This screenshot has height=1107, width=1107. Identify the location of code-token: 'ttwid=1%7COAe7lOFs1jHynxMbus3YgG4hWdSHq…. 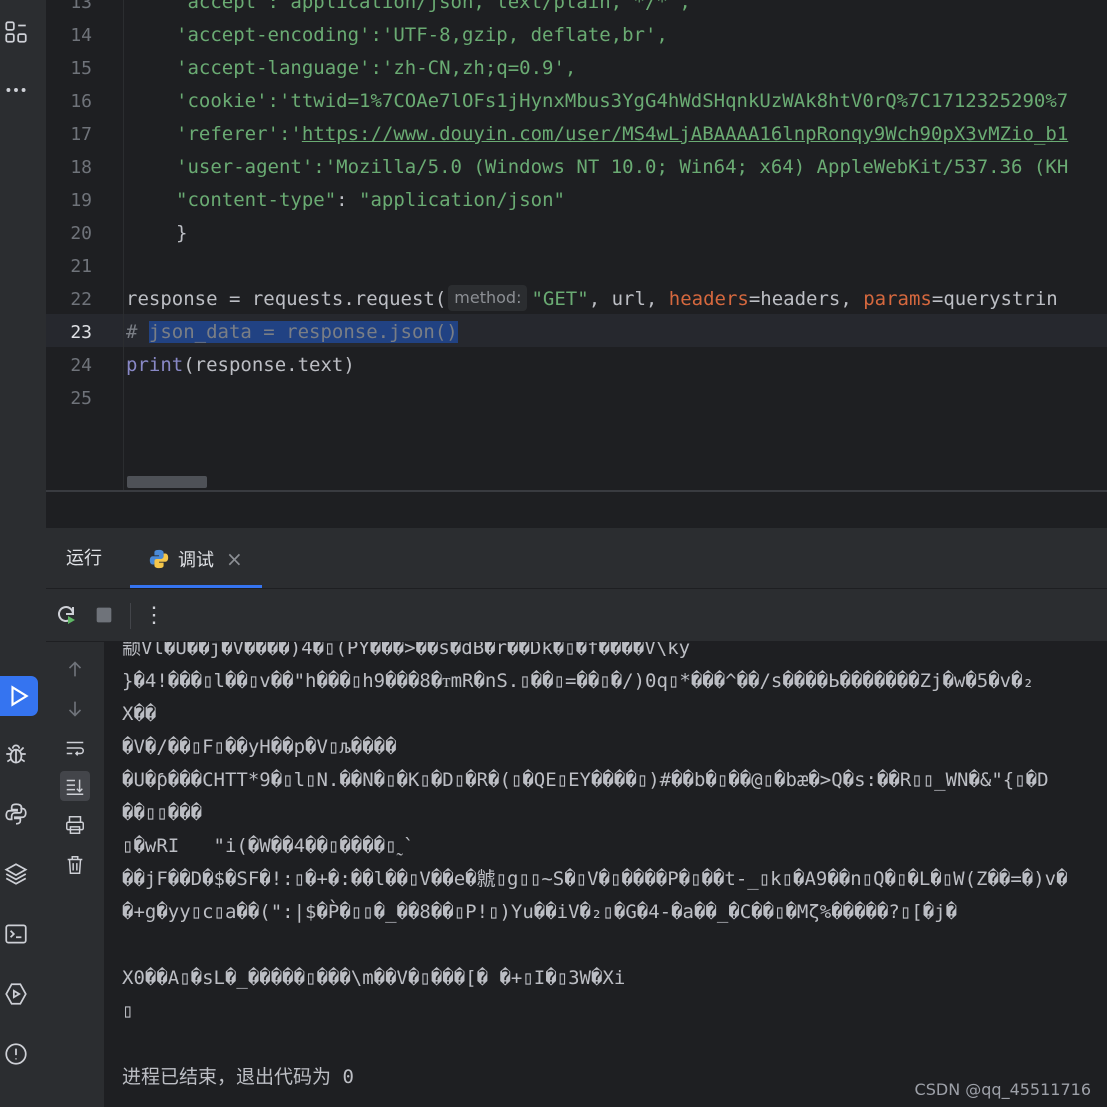
(673, 101).